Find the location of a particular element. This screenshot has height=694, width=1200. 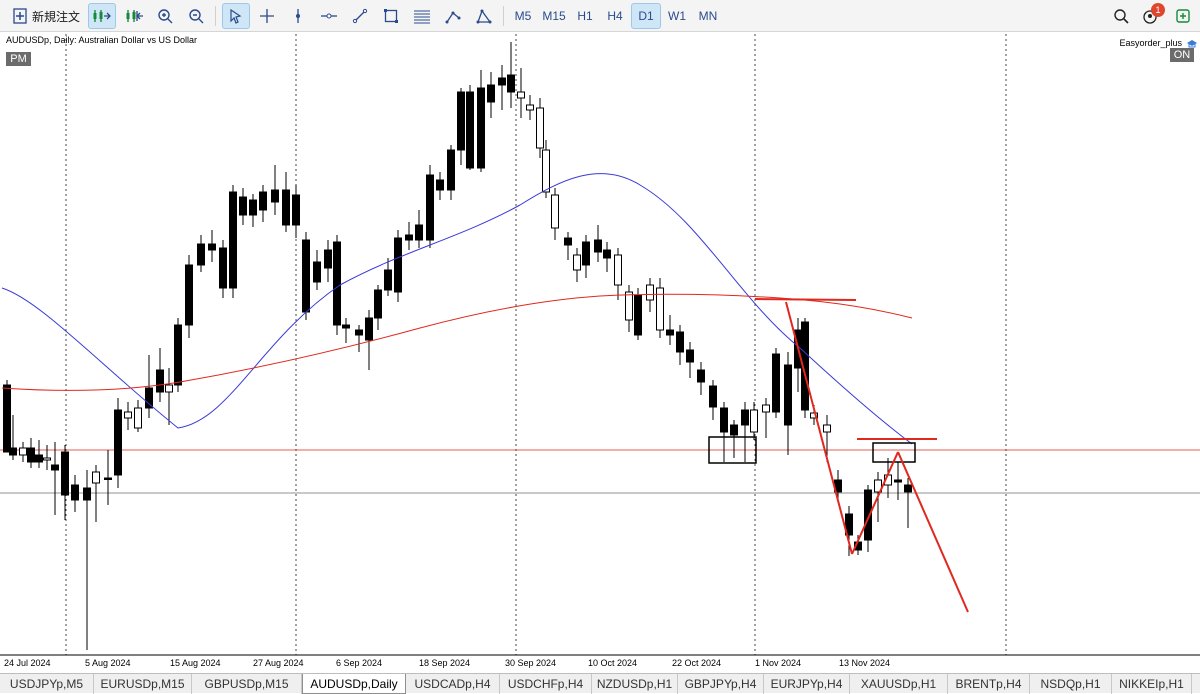

symbol-tab: EURJPYp,H4 is located at coordinates (807, 684).